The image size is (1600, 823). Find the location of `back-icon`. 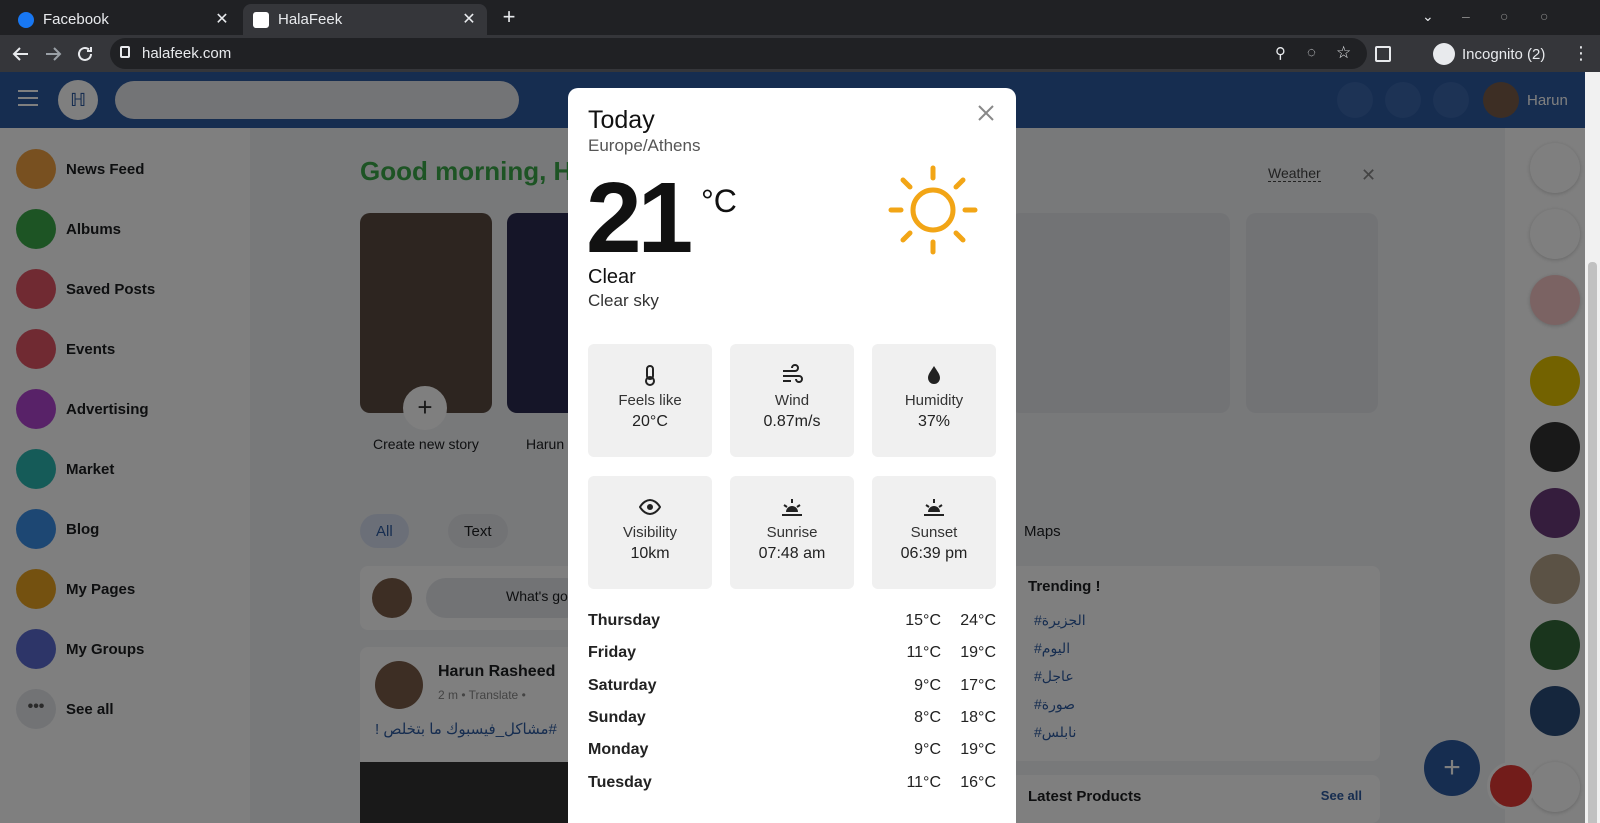

back-icon is located at coordinates (21, 54).